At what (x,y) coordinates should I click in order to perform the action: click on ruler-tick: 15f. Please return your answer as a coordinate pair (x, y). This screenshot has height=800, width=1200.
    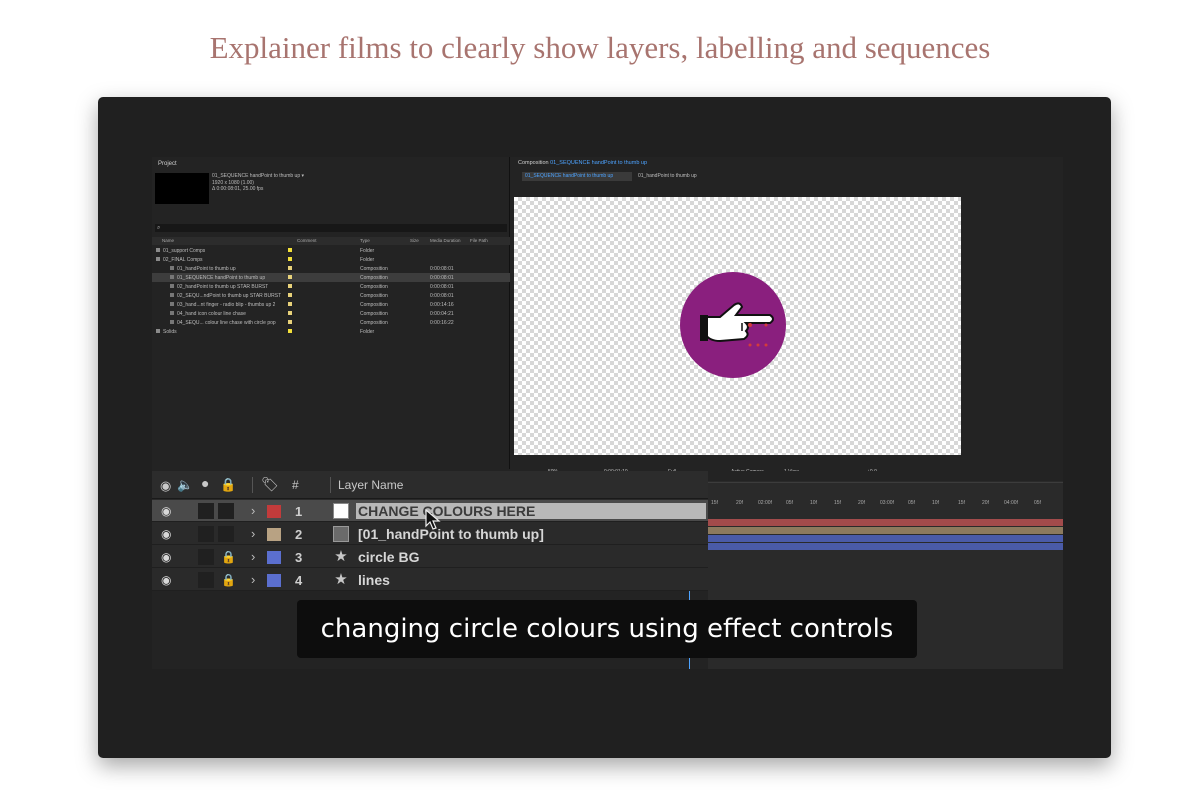
    Looking at the image, I should click on (837, 503).